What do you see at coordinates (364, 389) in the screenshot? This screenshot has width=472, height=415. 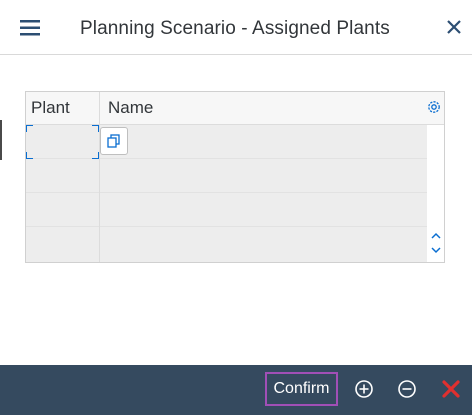 I see `plus-circle-icon` at bounding box center [364, 389].